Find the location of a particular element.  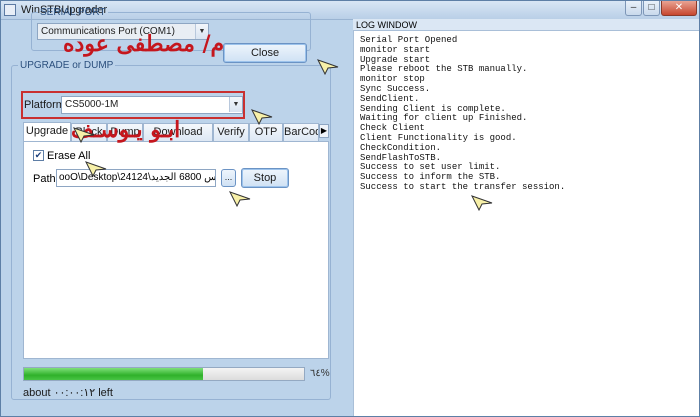

tab-otp: OTP is located at coordinates (266, 132).